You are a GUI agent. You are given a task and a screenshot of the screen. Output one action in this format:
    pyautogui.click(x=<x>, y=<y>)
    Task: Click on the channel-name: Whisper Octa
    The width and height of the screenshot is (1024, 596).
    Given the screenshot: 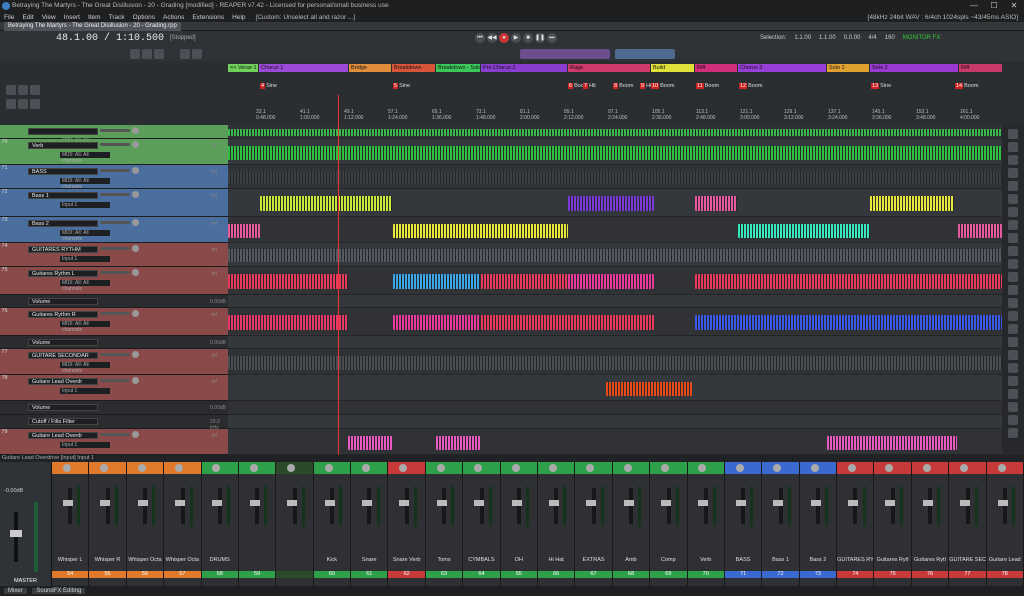 What is the action you would take?
    pyautogui.click(x=182, y=560)
    